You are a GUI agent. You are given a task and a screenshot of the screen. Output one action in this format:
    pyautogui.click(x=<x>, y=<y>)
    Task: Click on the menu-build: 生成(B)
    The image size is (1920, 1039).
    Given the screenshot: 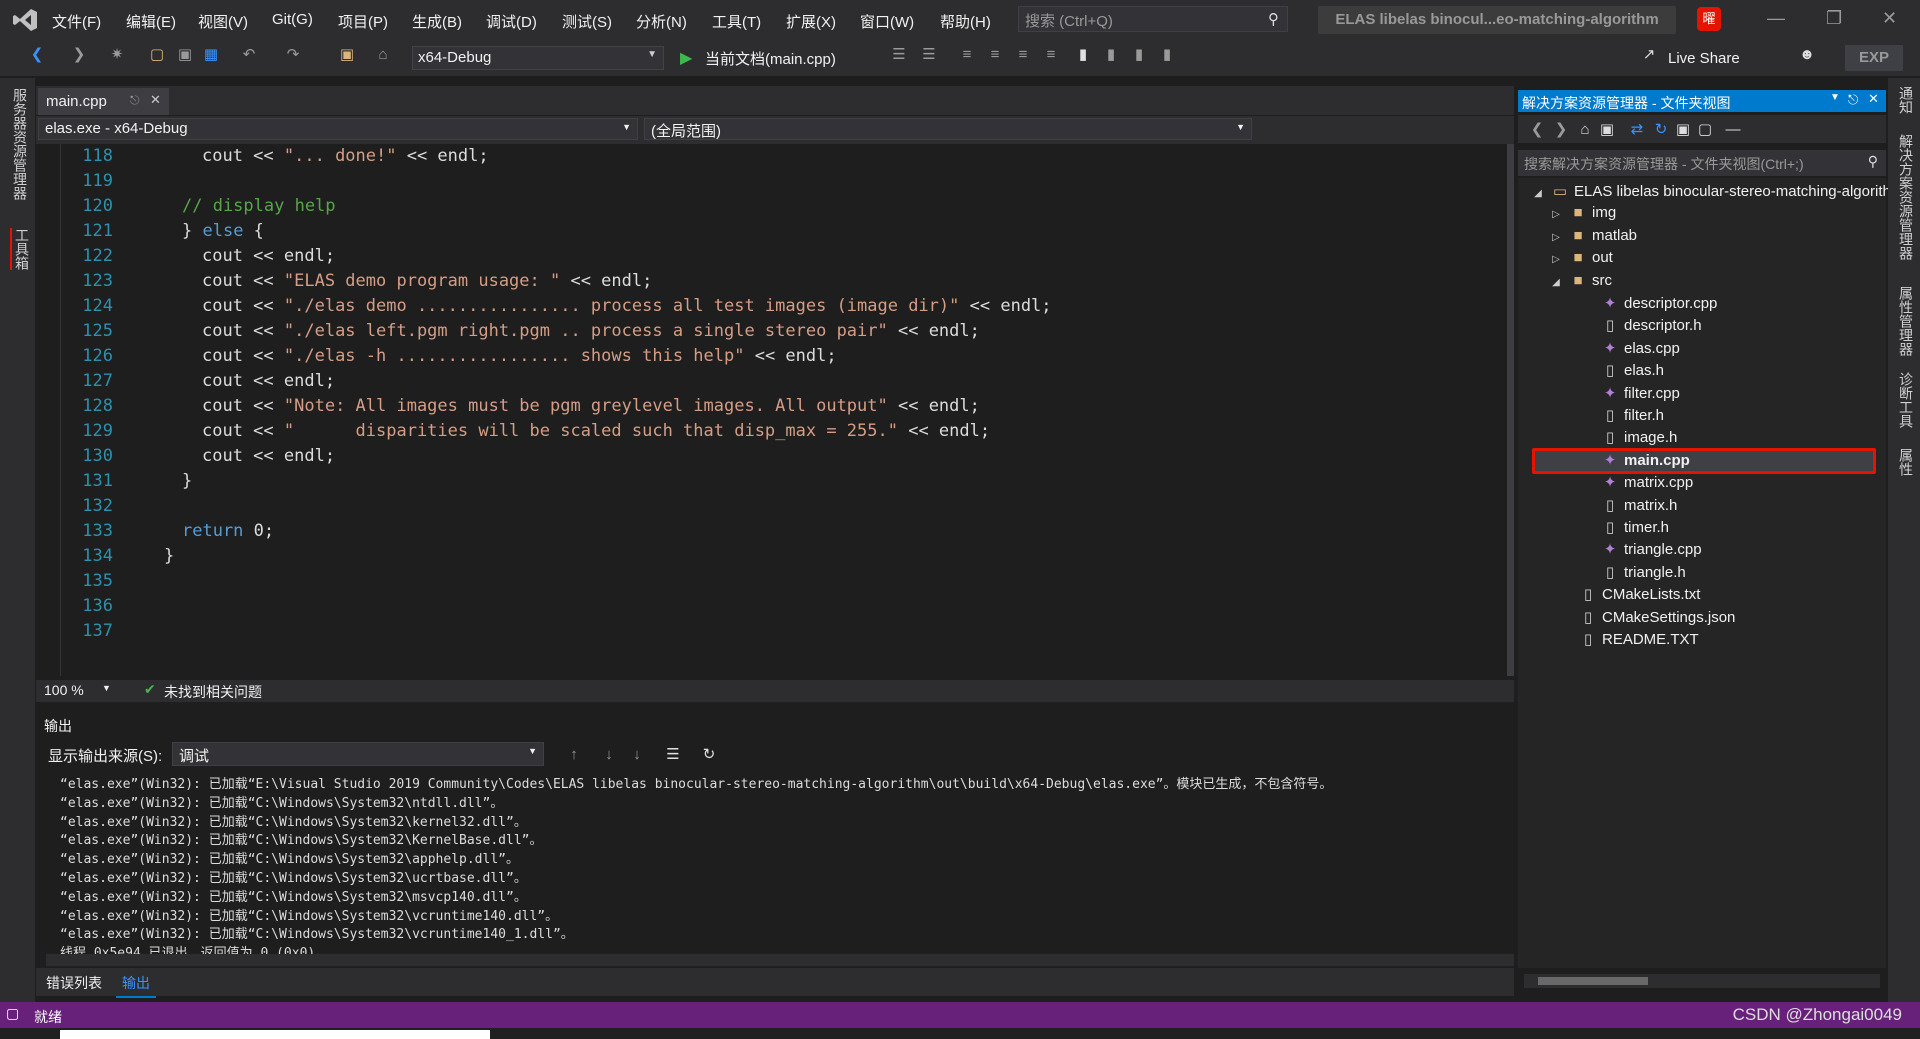 What is the action you would take?
    pyautogui.click(x=437, y=21)
    